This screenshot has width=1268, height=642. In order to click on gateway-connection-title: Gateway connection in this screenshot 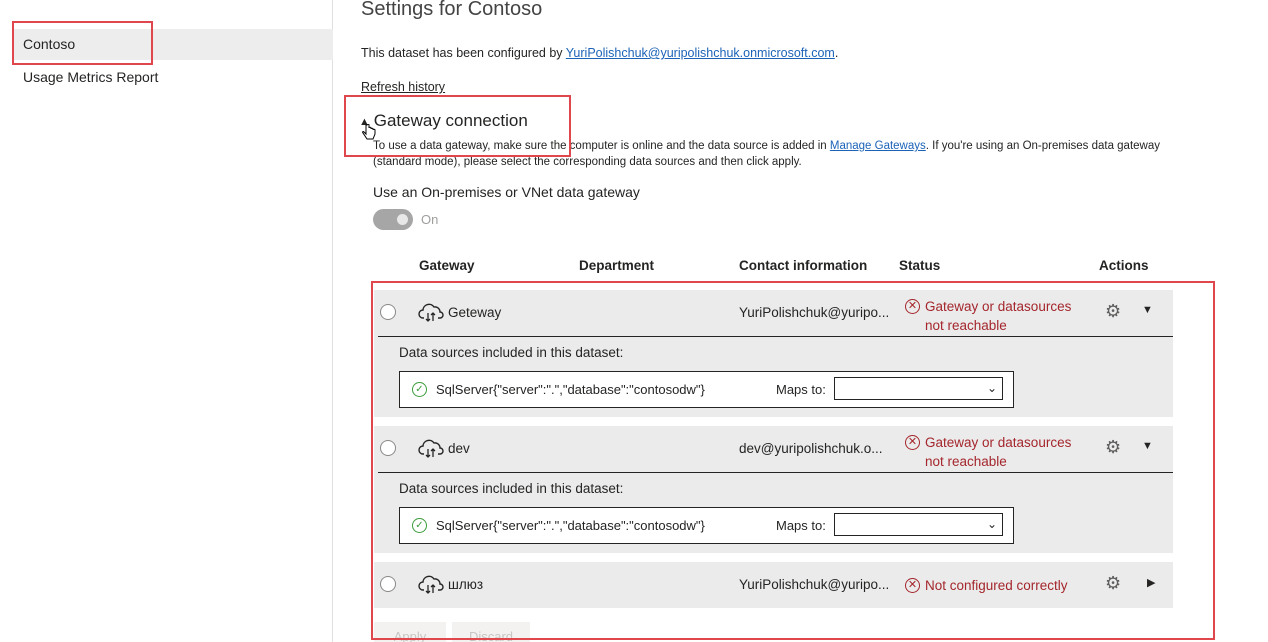, I will do `click(450, 120)`.